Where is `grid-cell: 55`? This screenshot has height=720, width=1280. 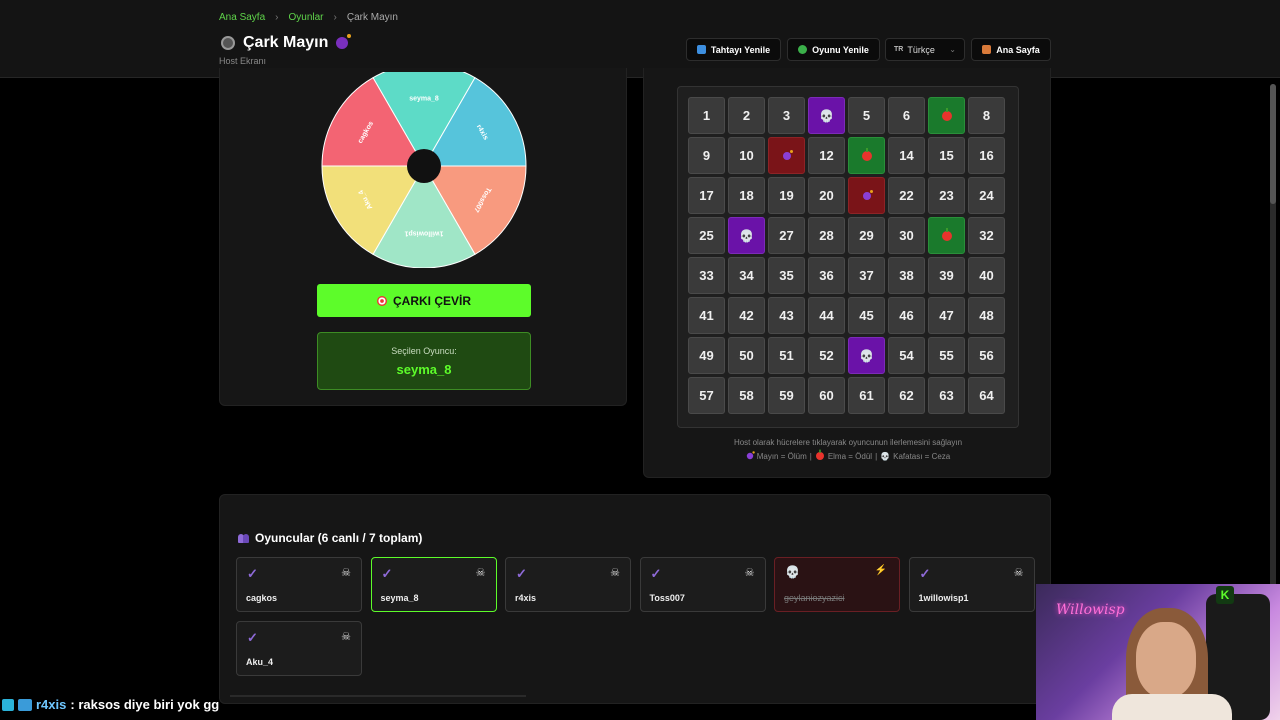 grid-cell: 55 is located at coordinates (946, 355).